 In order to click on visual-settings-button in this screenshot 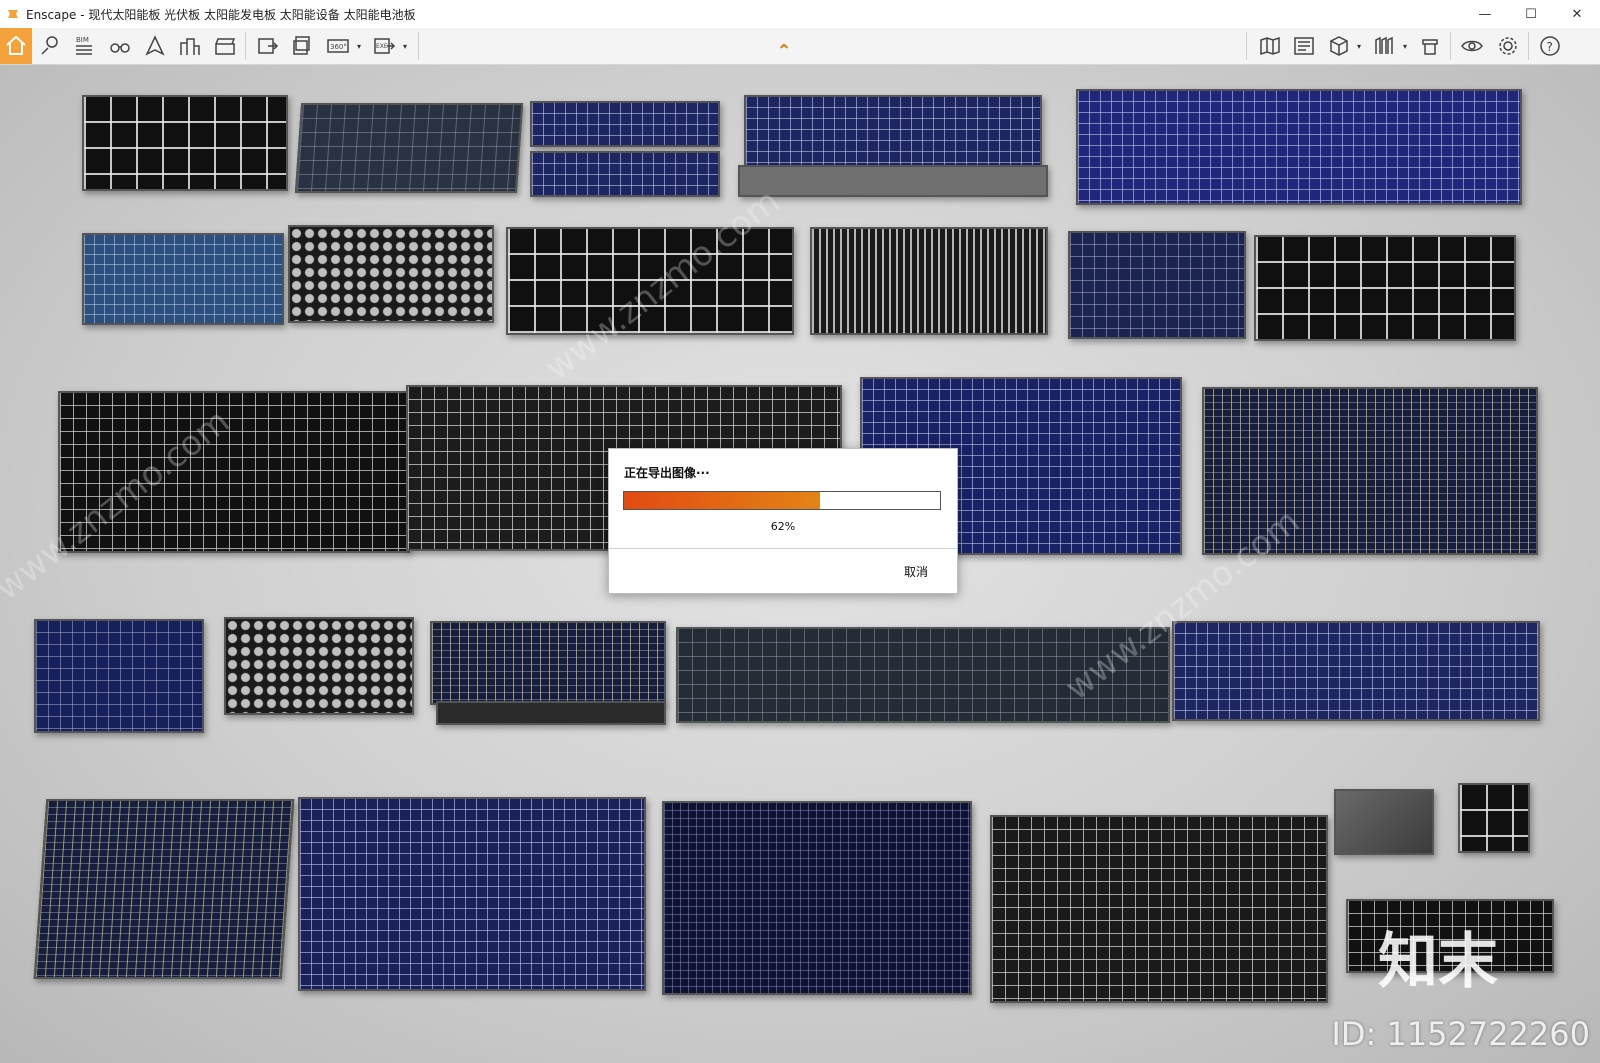, I will do `click(1472, 46)`.